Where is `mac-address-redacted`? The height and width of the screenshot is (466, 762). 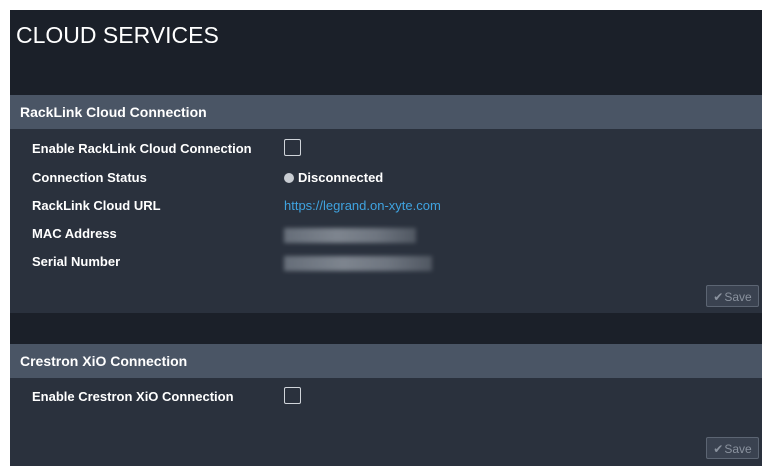 mac-address-redacted is located at coordinates (350, 235).